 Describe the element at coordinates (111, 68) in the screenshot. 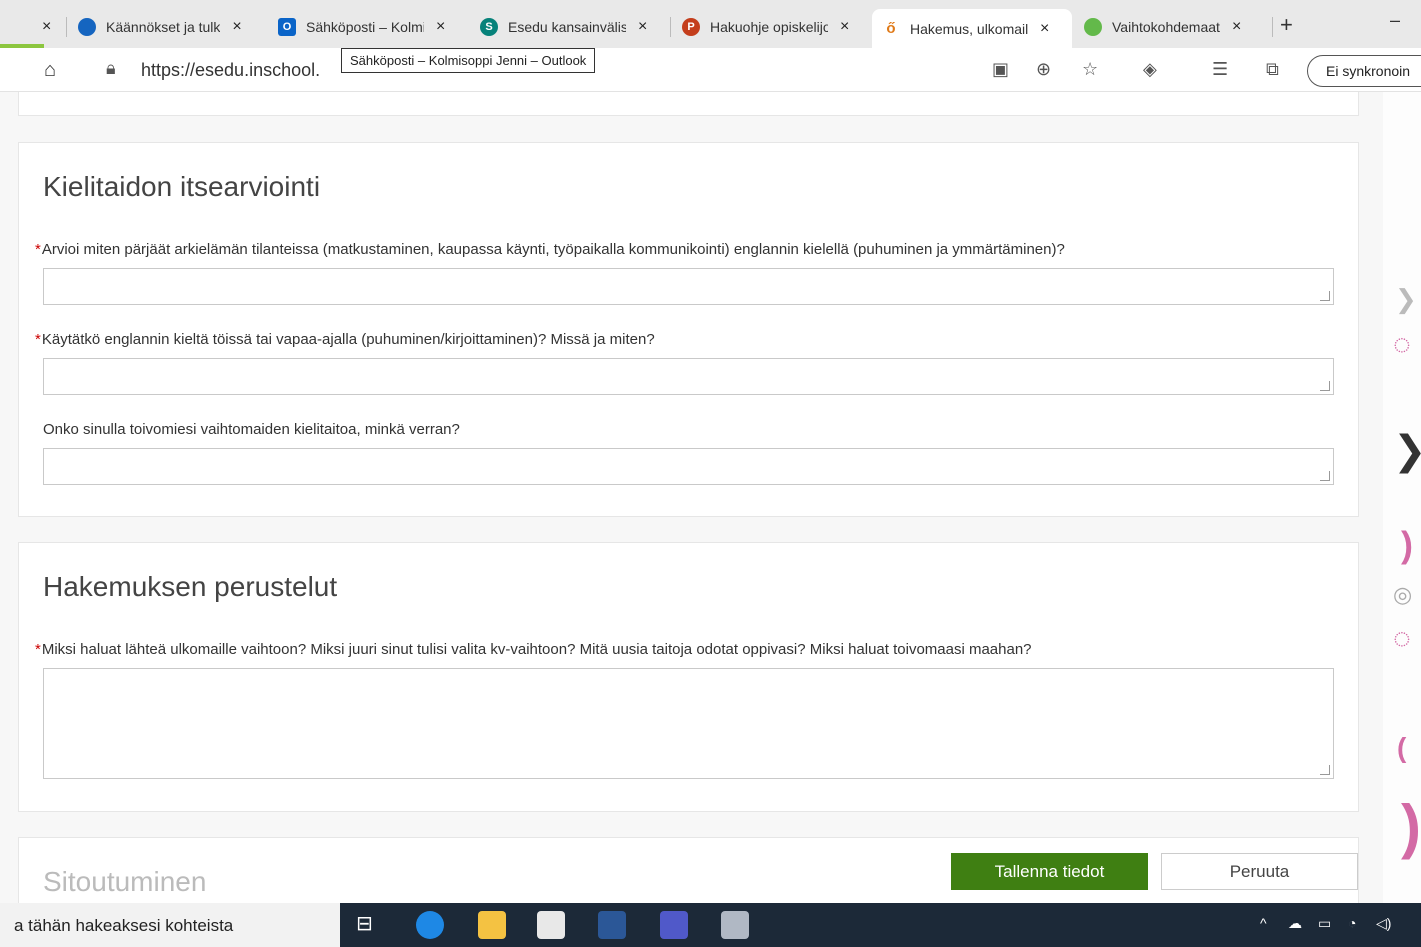

I see `lock-icon: 🔒︎` at that location.